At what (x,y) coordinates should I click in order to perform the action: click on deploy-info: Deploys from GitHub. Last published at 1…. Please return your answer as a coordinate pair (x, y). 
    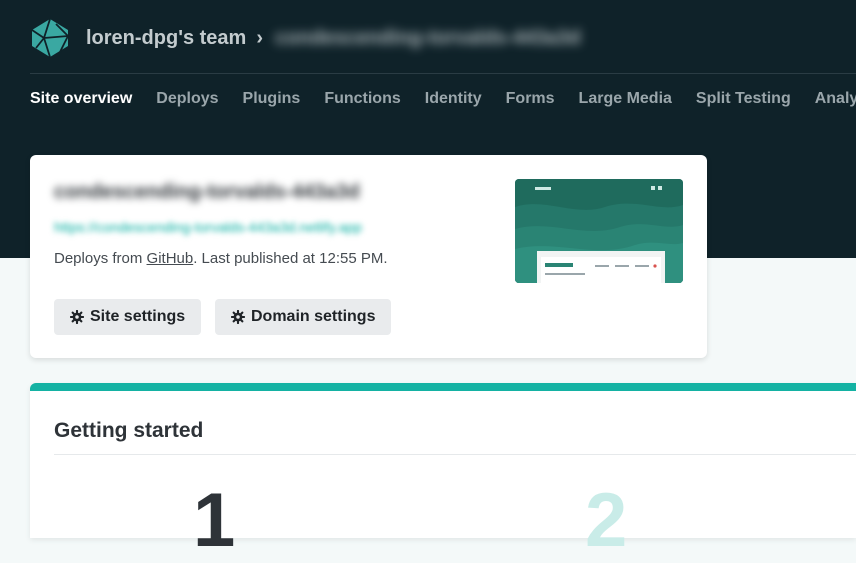
    Looking at the image, I should click on (221, 258).